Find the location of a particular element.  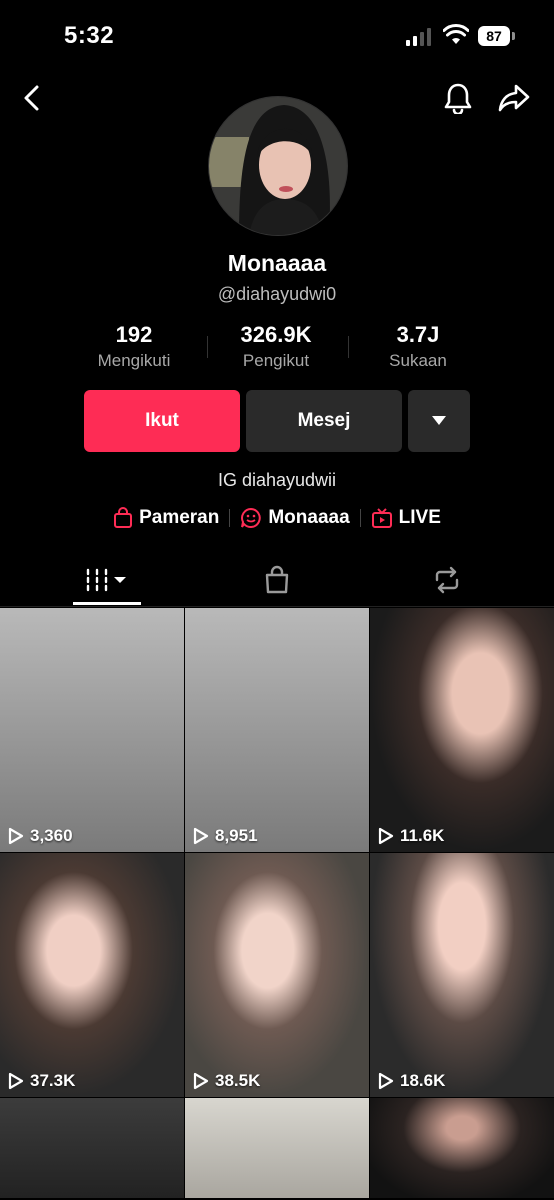

tab-videos is located at coordinates (107, 580).